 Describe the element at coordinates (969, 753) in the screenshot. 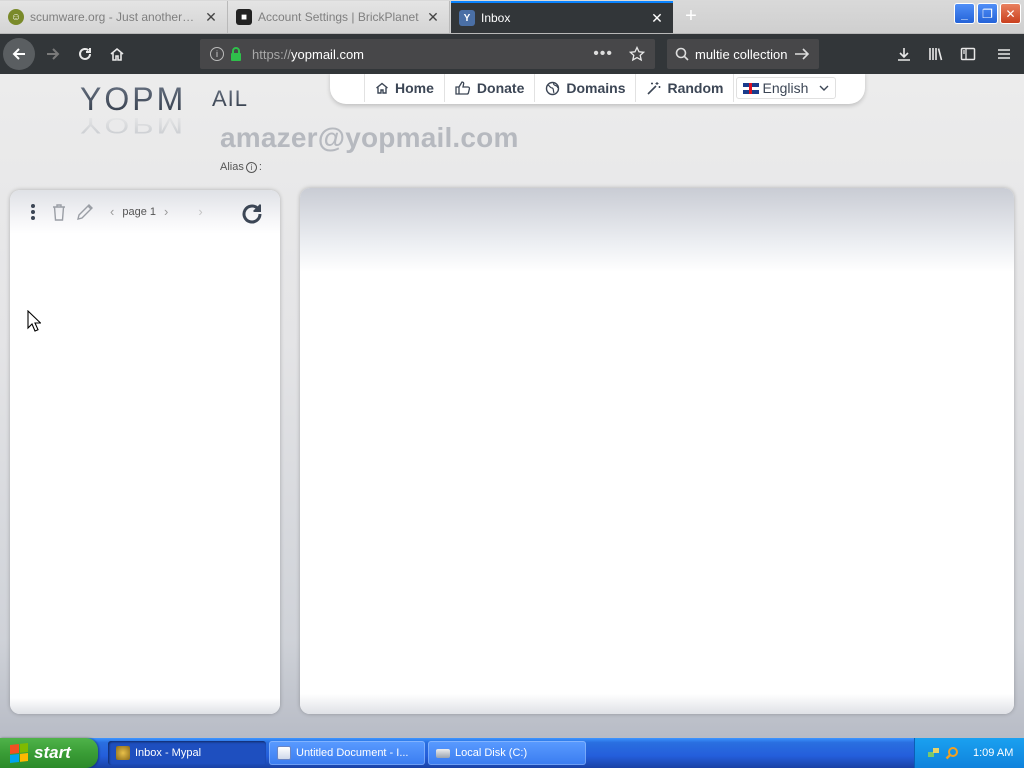

I see `system-tray: 1:09 AM` at that location.